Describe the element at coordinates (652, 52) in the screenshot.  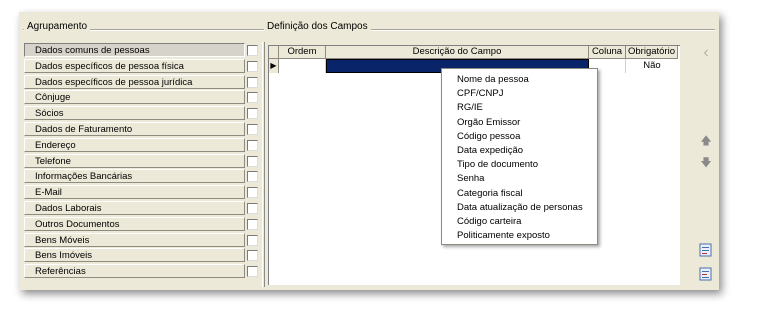
I see `col-obrigatorio: Obrigatório` at that location.